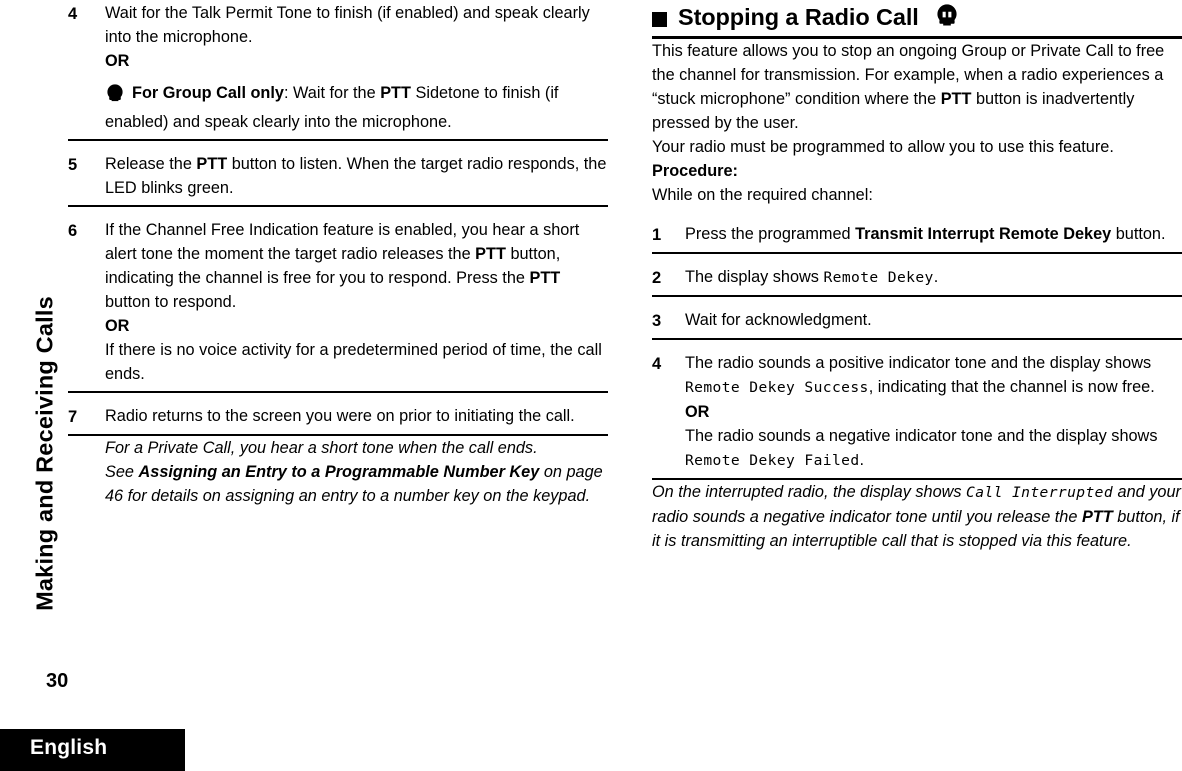  Describe the element at coordinates (73, 417) in the screenshot. I see `step-number: 7` at that location.